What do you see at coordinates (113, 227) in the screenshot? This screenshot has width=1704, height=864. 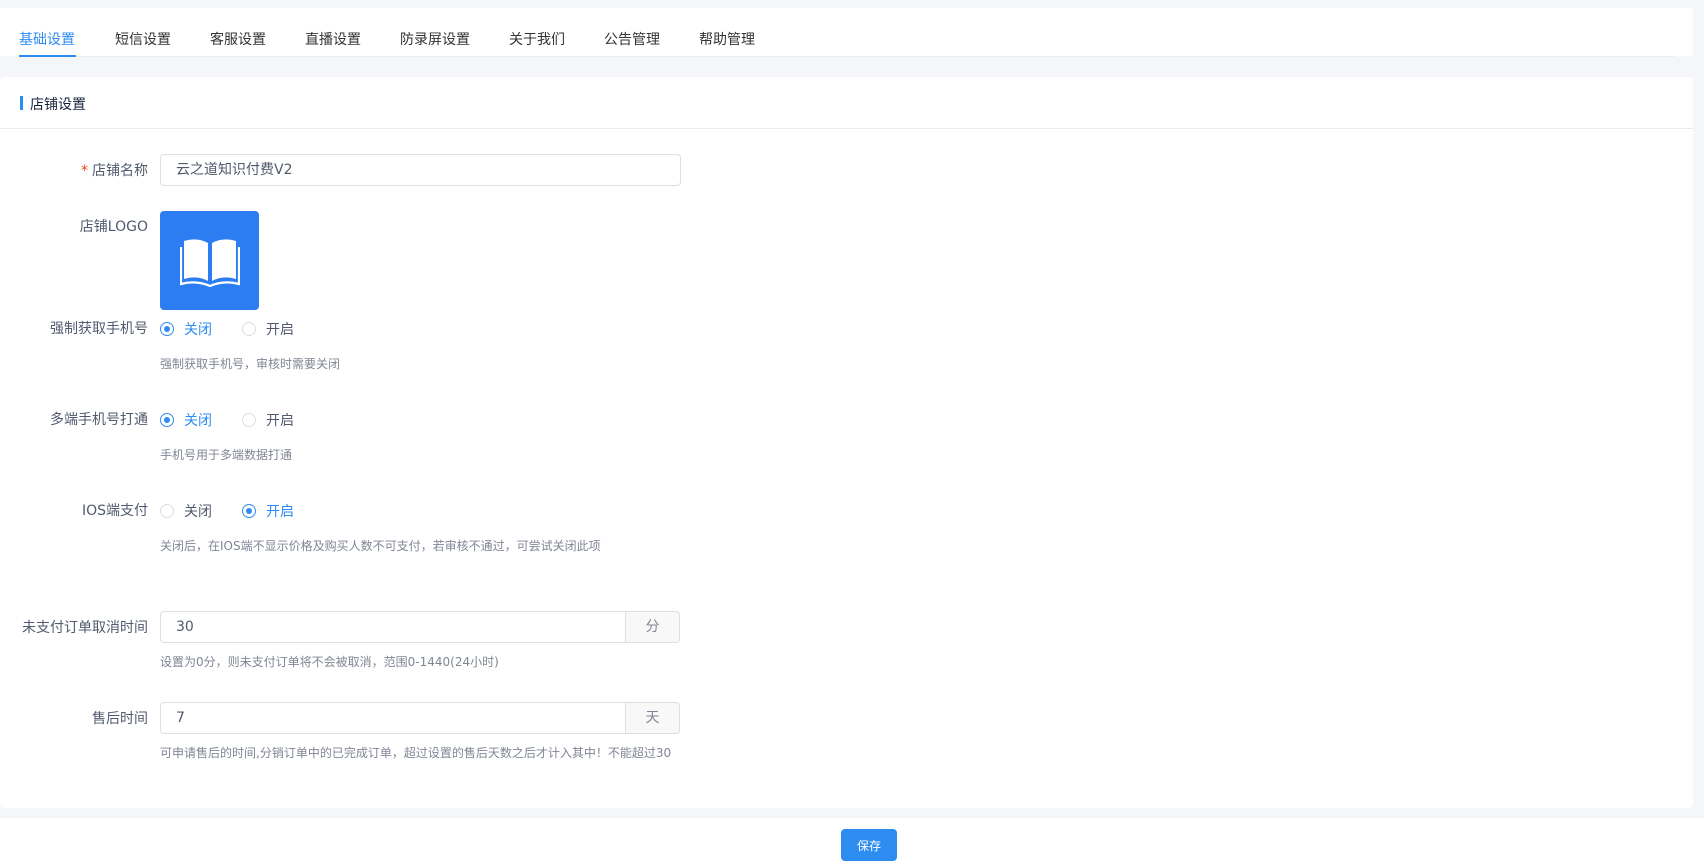 I see `store-logo-label: 店铺LOGO` at bounding box center [113, 227].